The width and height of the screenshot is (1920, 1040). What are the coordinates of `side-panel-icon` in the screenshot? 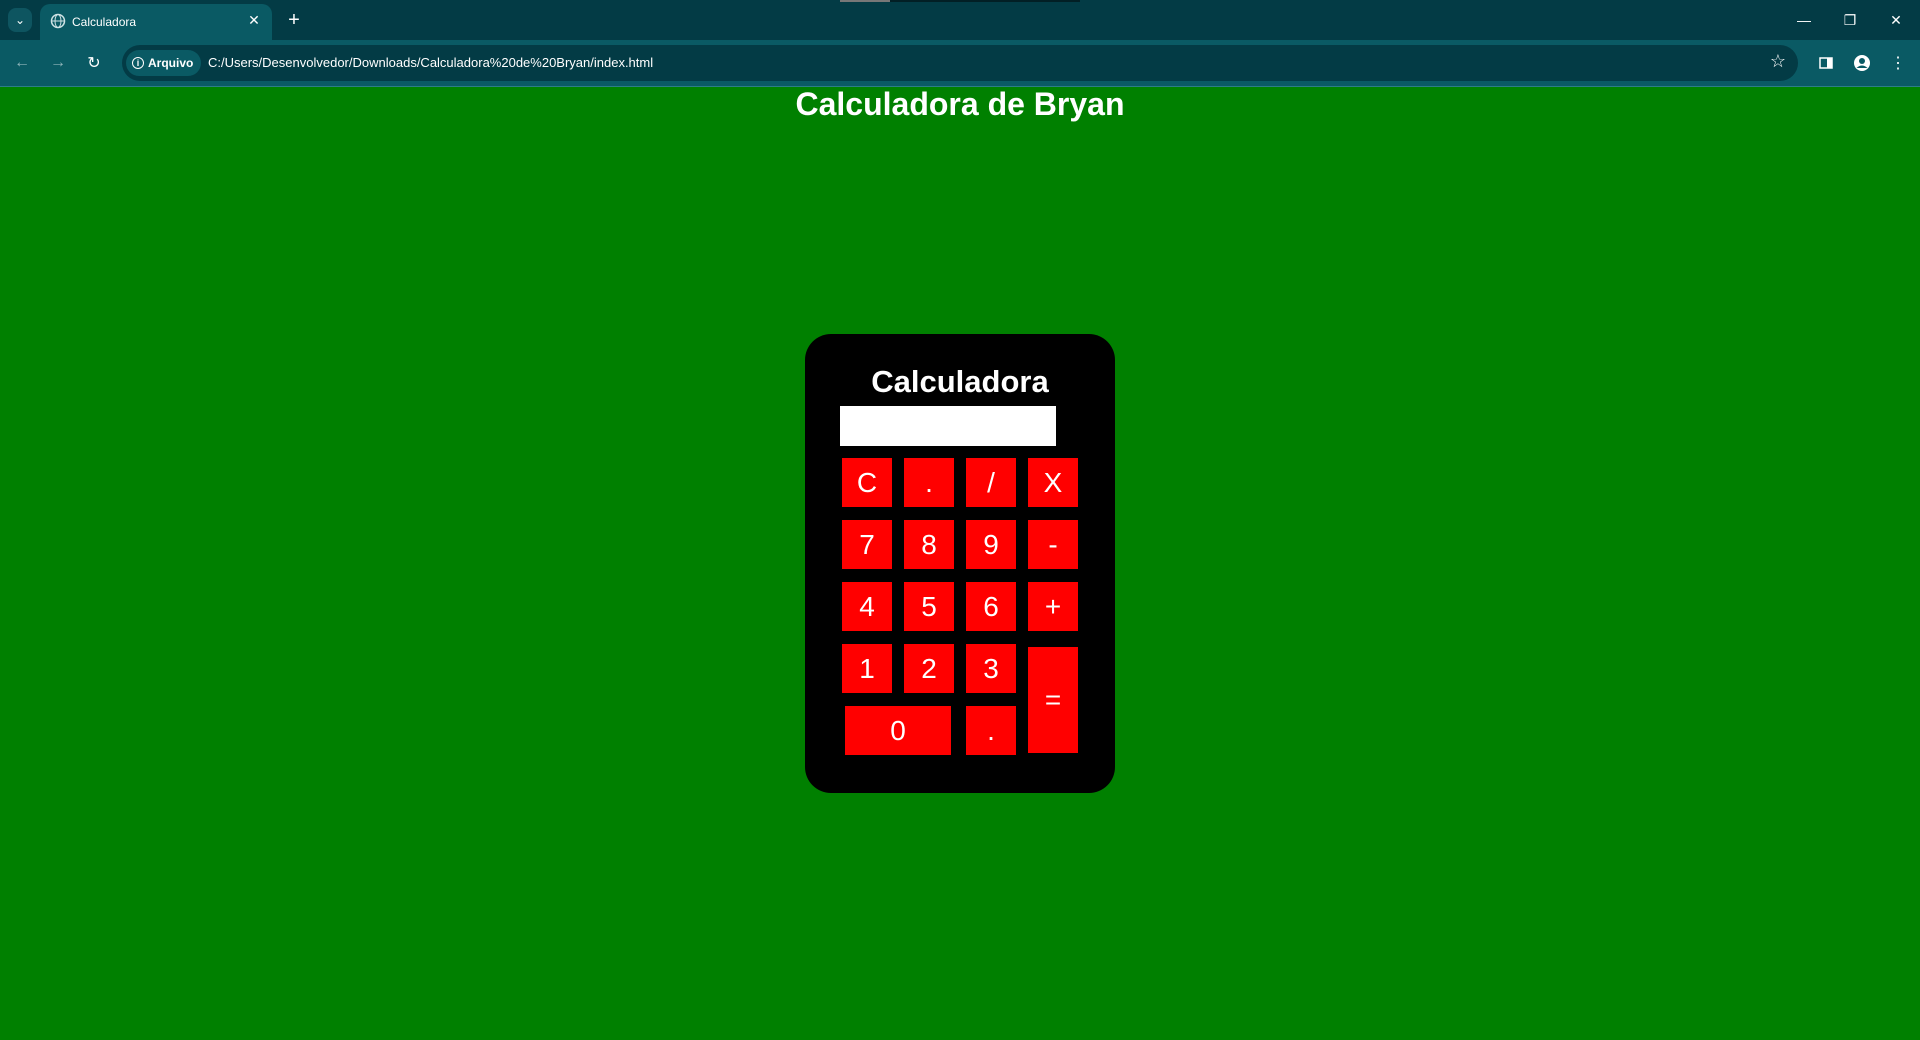 It's located at (1826, 63).